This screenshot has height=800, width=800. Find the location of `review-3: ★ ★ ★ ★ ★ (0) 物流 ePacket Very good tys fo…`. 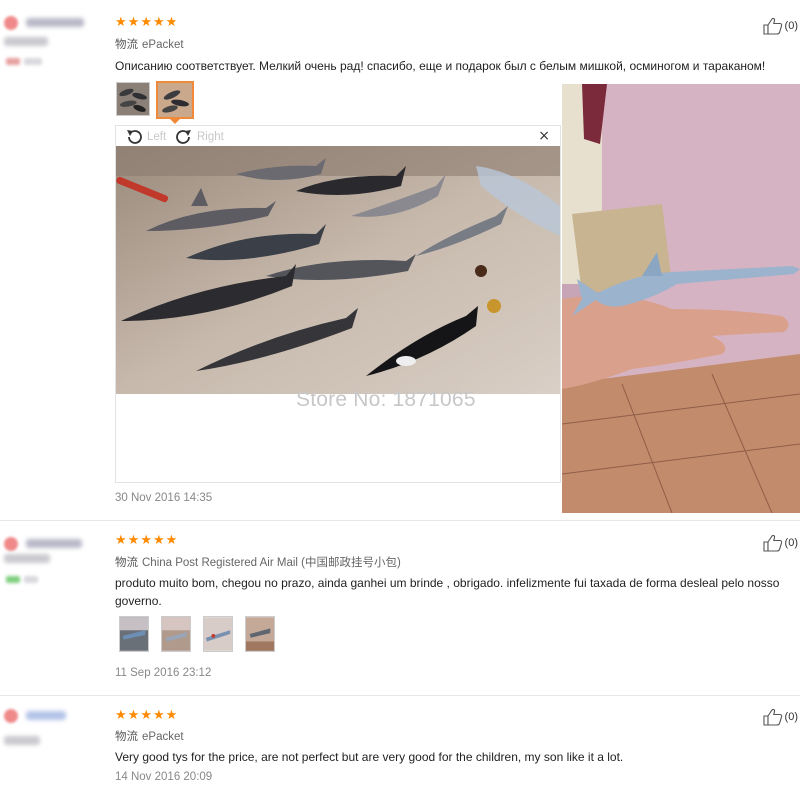

review-3: ★ ★ ★ ★ ★ (0) 物流 ePacket Very good tys fo… is located at coordinates (400, 748).